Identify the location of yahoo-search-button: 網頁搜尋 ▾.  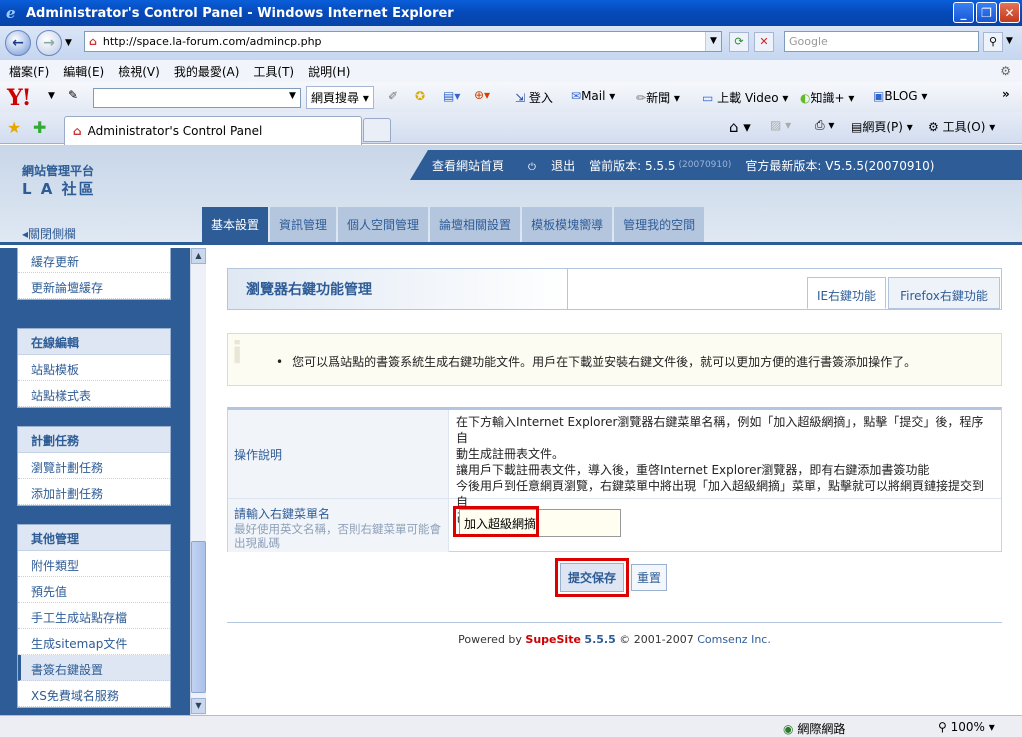
(340, 97).